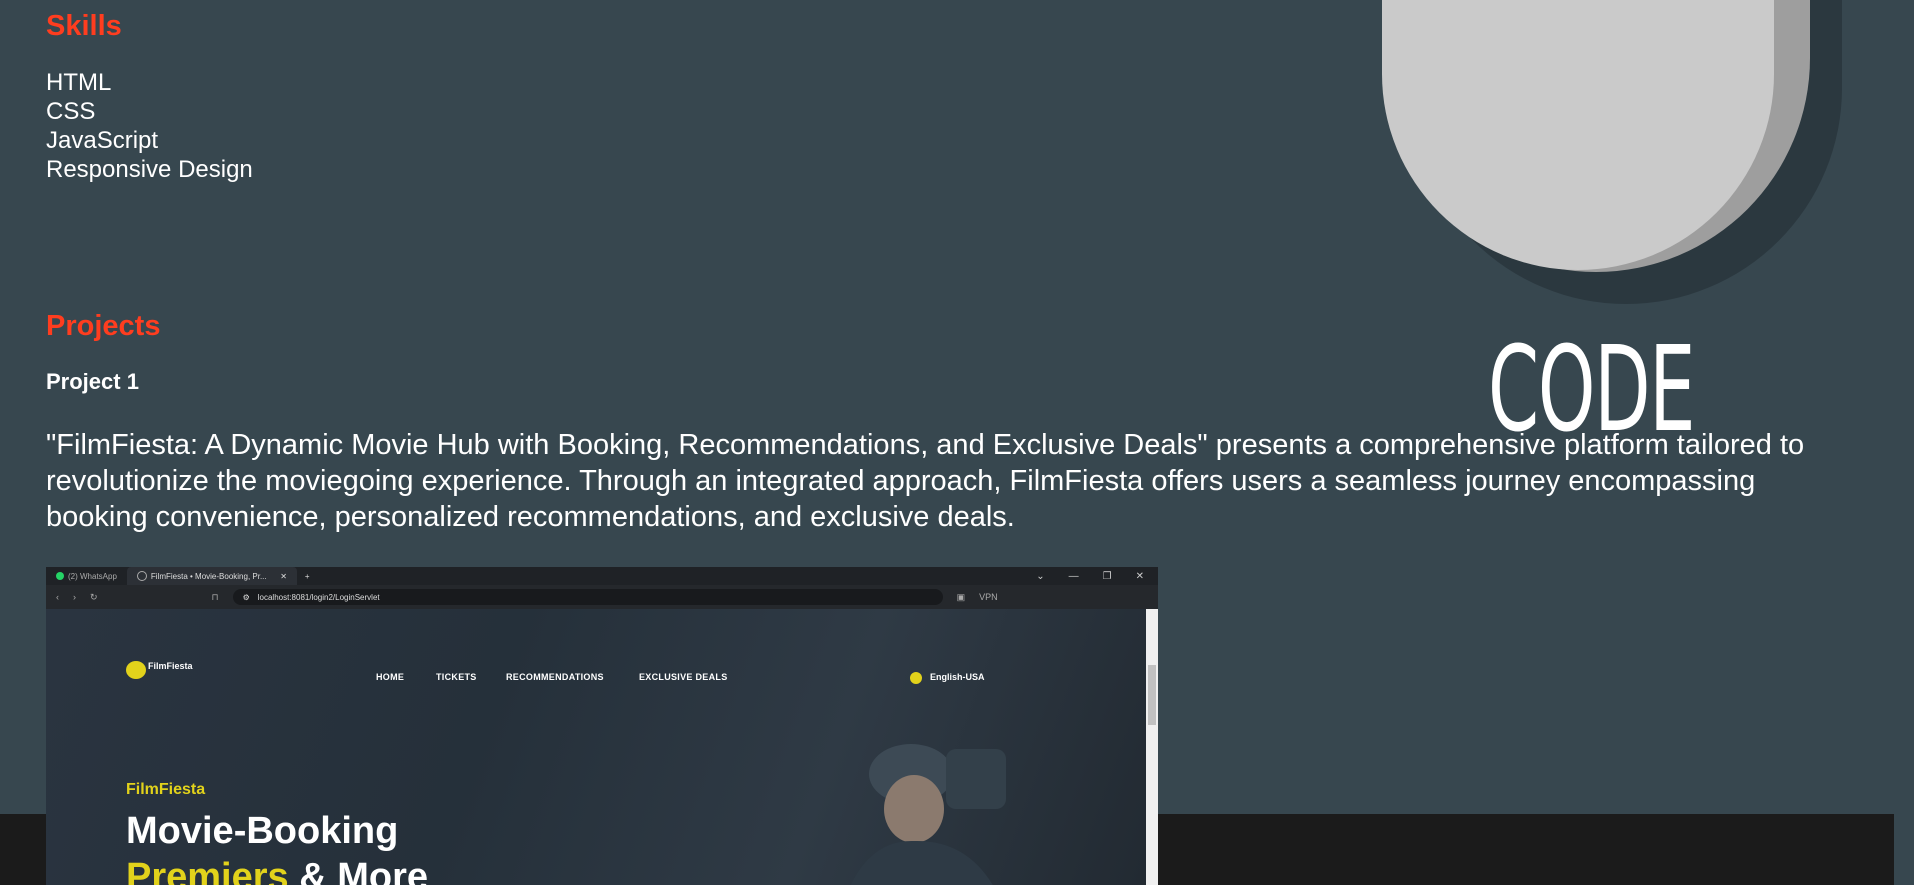 The width and height of the screenshot is (1914, 885). Describe the element at coordinates (207, 870) in the screenshot. I see `hero-highlight: Premiers` at that location.